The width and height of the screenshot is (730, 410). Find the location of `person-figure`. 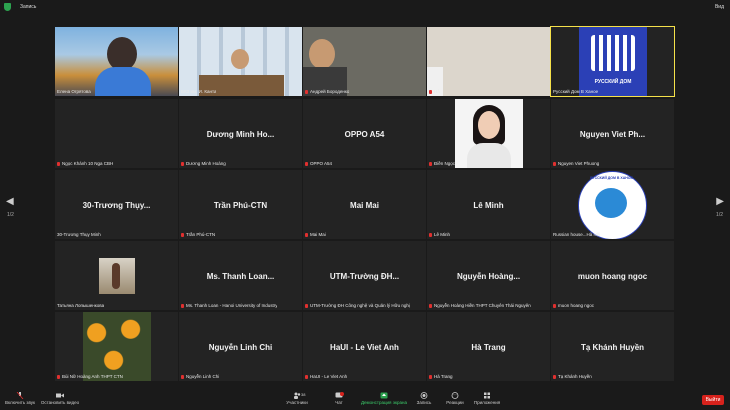

person-figure is located at coordinates (116, 276).